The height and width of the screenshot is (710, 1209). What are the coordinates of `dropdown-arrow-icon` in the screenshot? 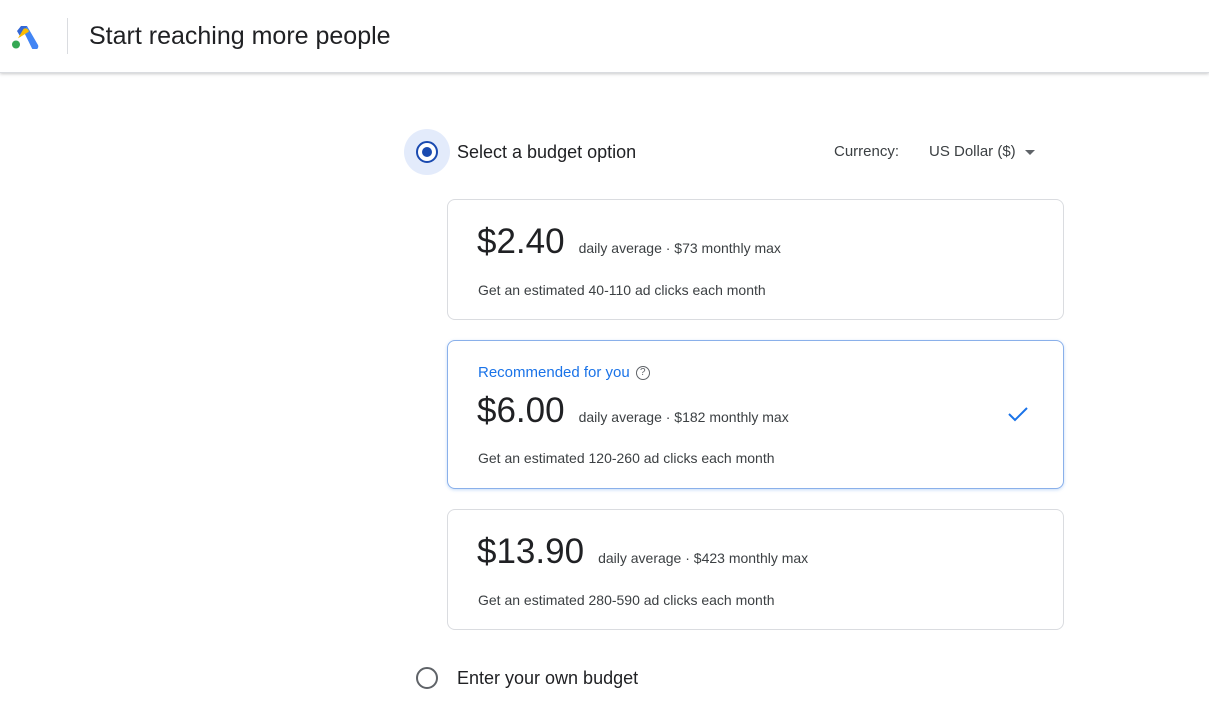 It's located at (1029, 152).